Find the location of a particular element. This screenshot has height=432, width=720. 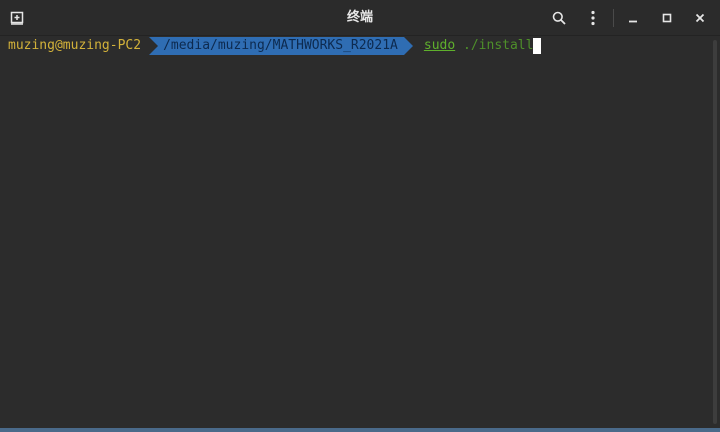

command-input: sudo ./install is located at coordinates (483, 46).